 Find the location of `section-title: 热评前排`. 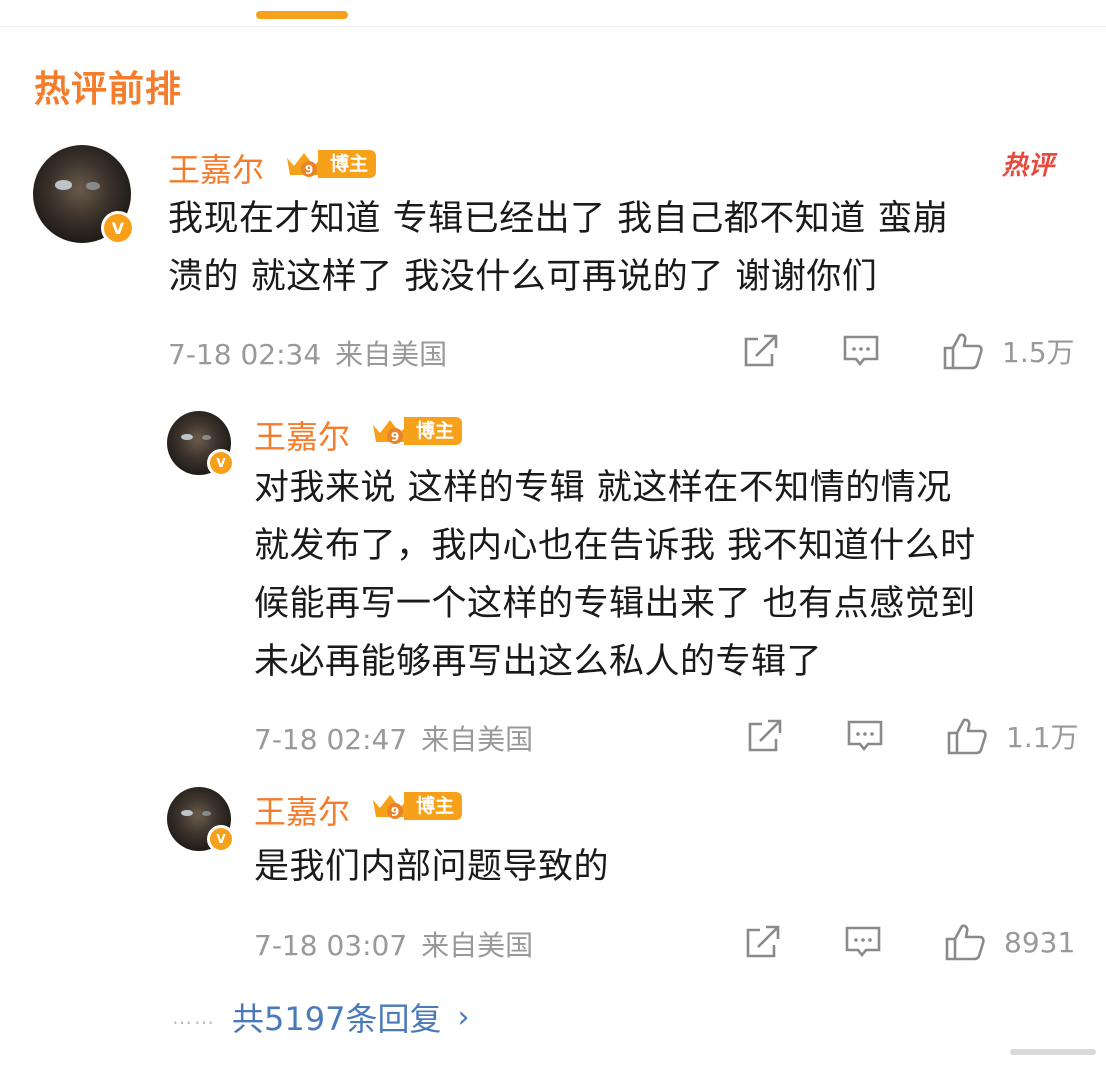

section-title: 热评前排 is located at coordinates (108, 89).